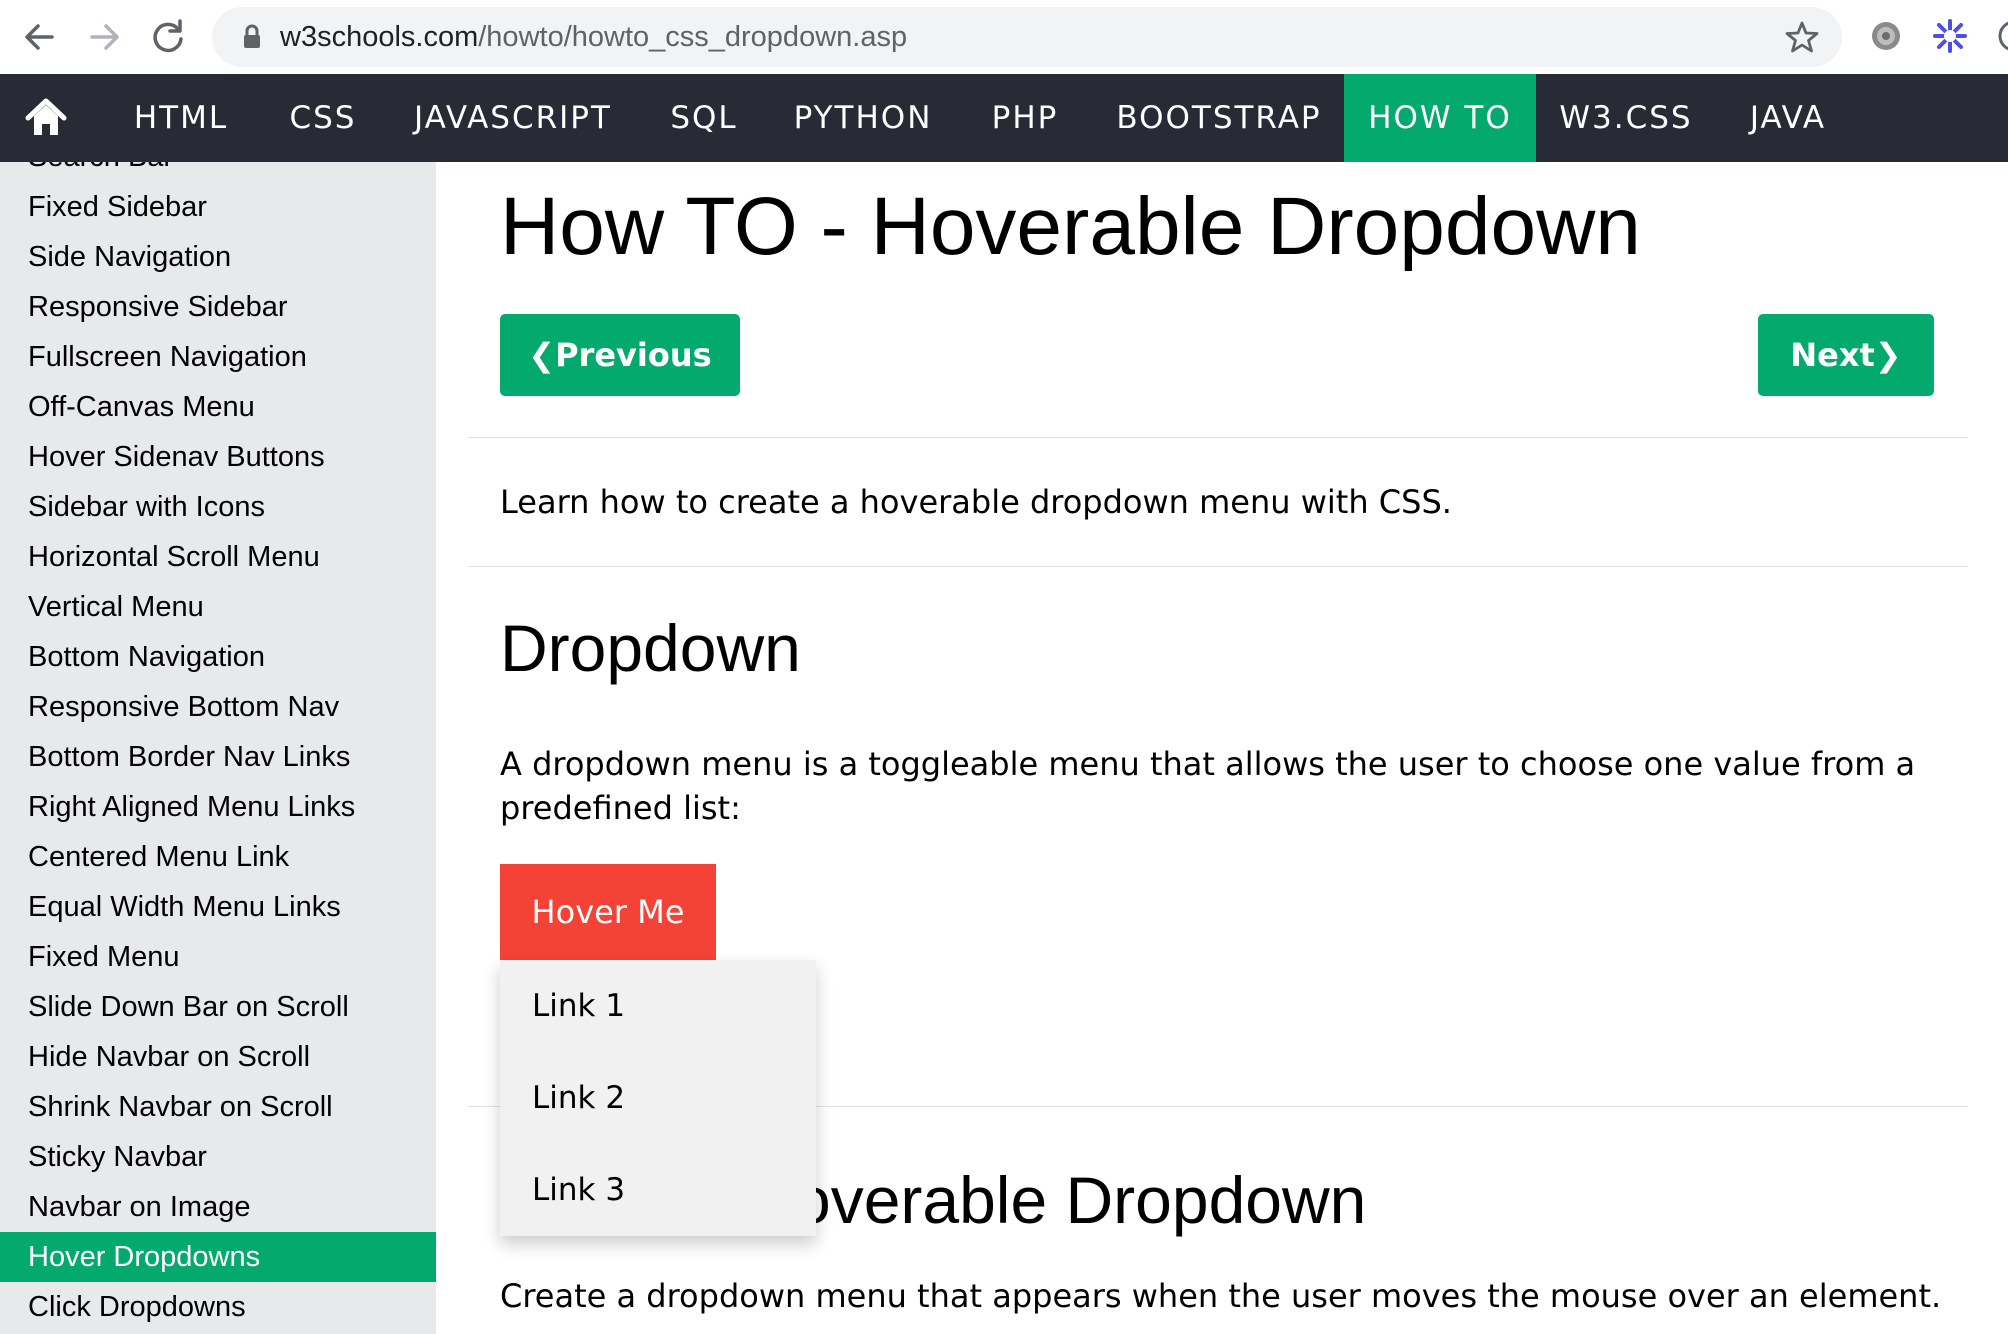 Image resolution: width=2008 pixels, height=1334 pixels. Describe the element at coordinates (542, 355) in the screenshot. I see `chevron-left-icon: ❮` at that location.